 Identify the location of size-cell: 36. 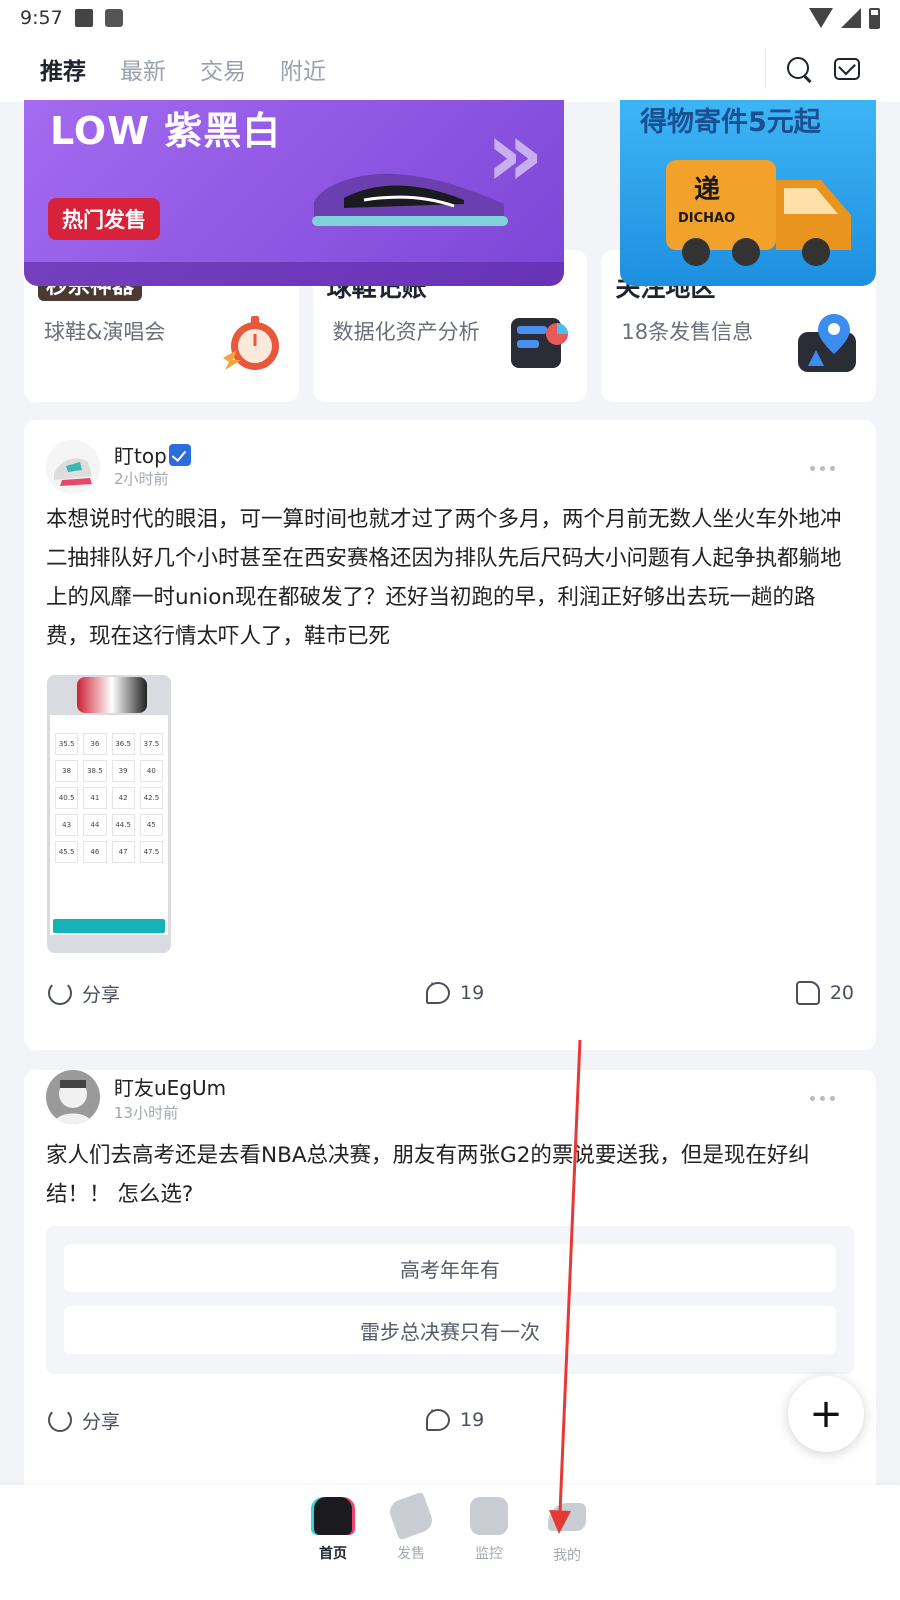
(95, 744).